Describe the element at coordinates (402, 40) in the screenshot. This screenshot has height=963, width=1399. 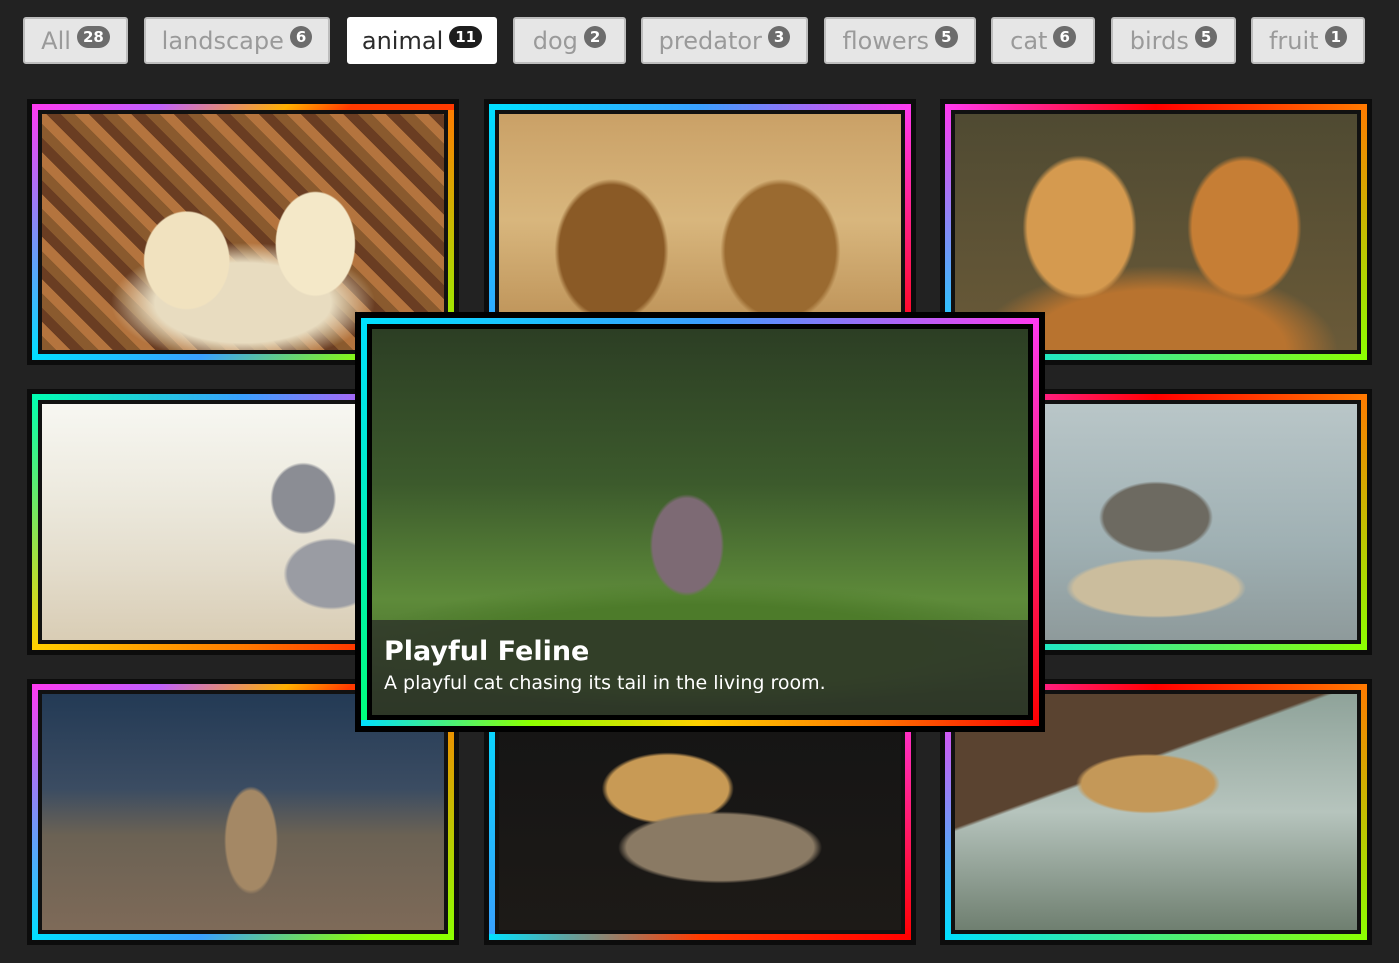
I see `filter-label: animal` at that location.